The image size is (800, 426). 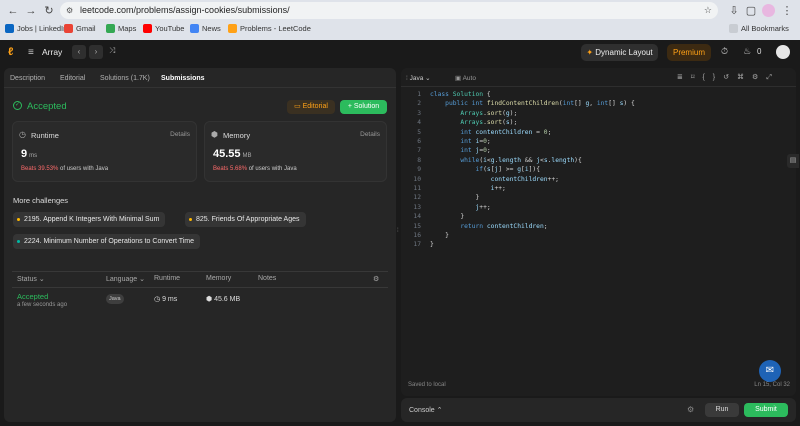 What do you see at coordinates (417, 245) in the screenshot?
I see `line-number: 17` at bounding box center [417, 245].